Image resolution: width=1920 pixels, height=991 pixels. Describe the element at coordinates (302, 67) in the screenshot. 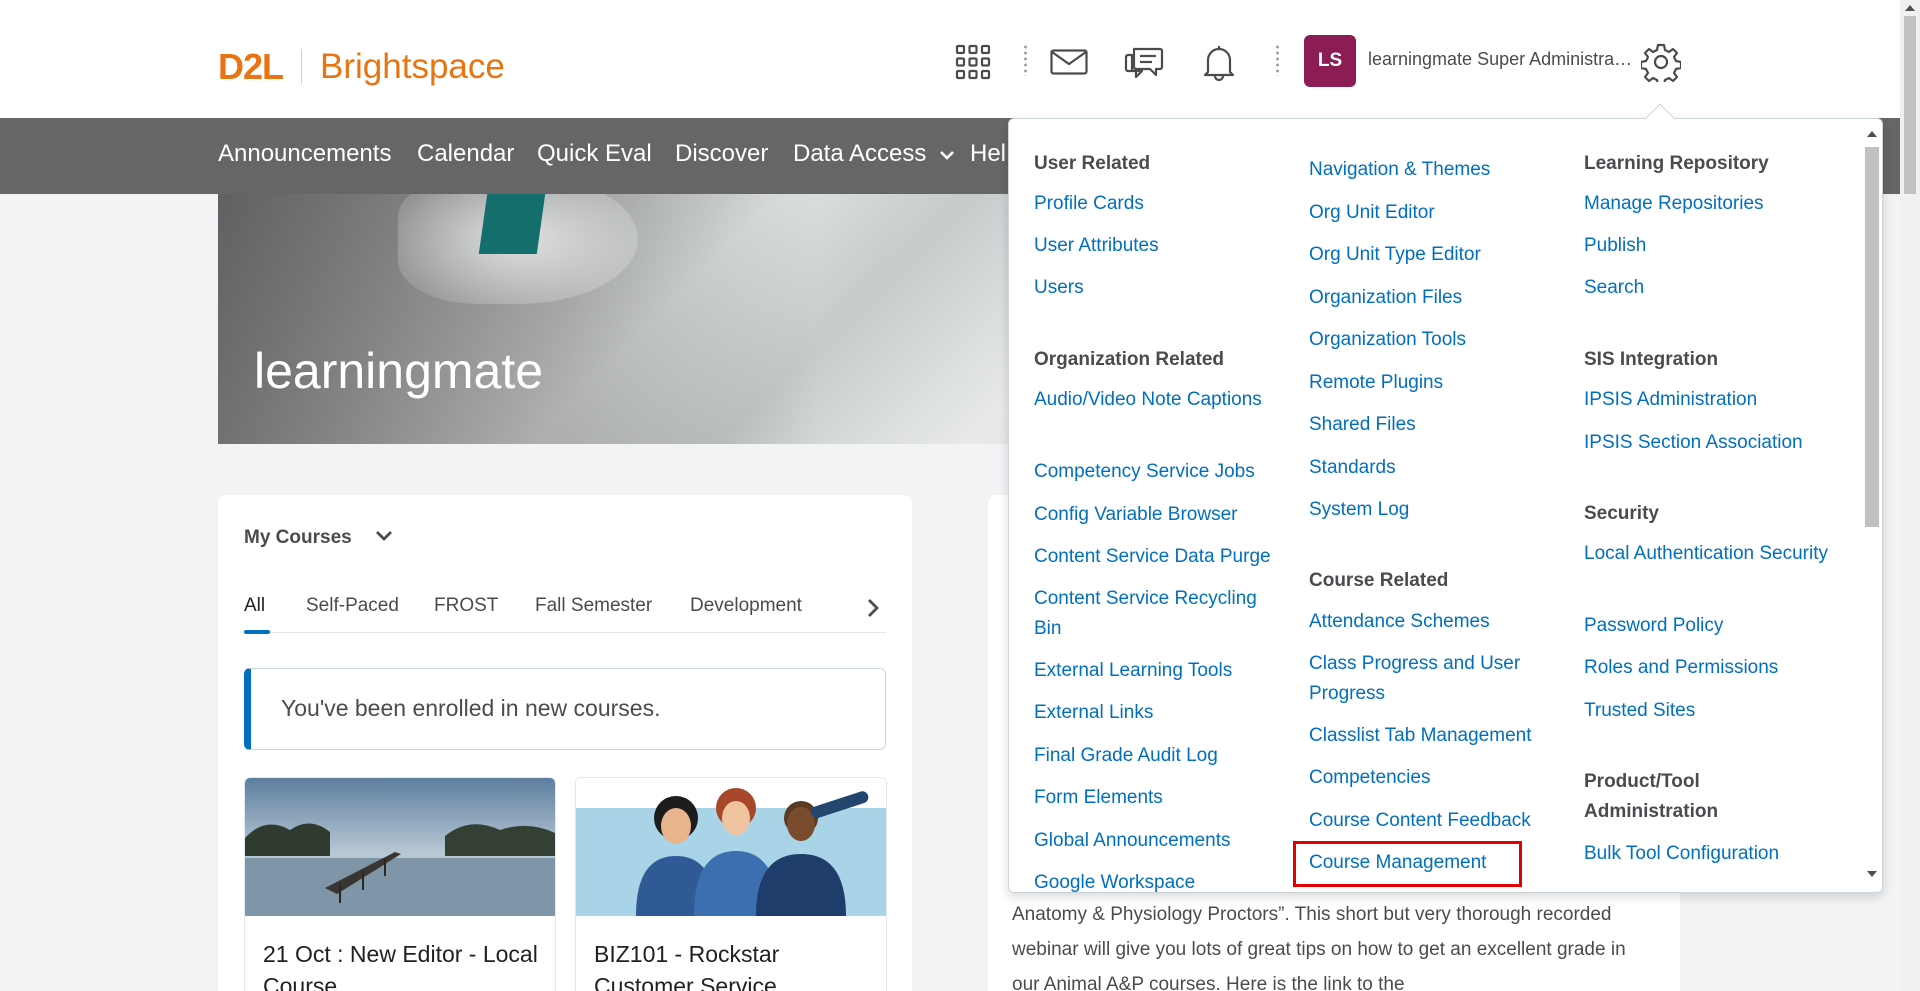

I see `logo-divider` at that location.